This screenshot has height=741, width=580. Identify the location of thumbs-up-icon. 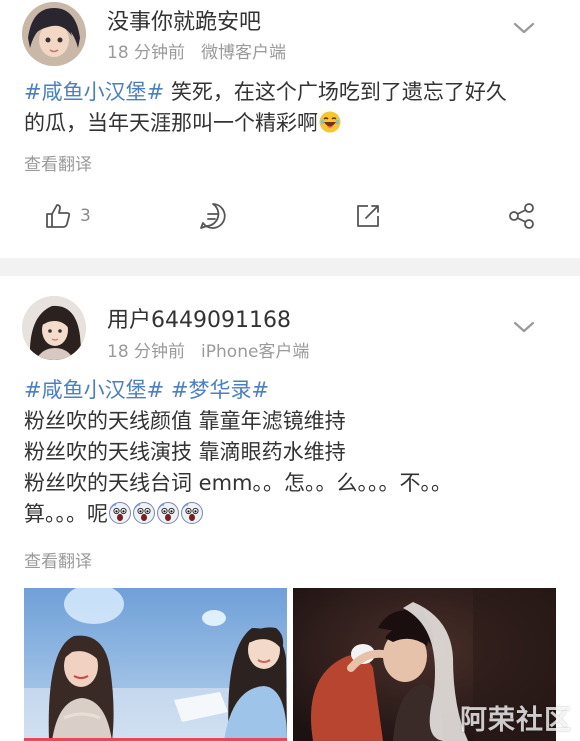
(58, 216).